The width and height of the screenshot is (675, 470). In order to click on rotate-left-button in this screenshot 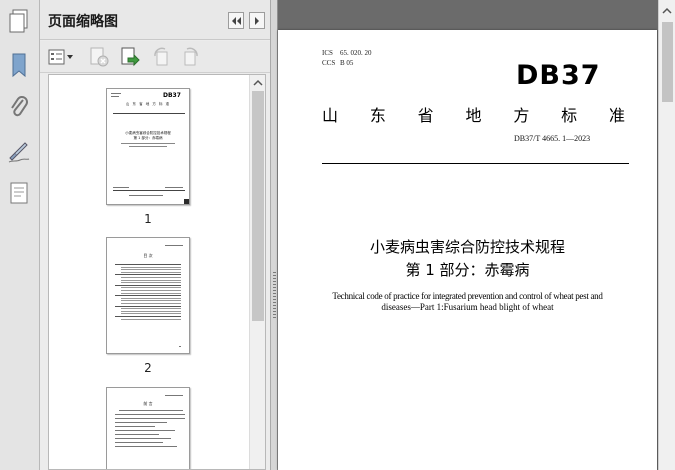, I will do `click(161, 57)`.